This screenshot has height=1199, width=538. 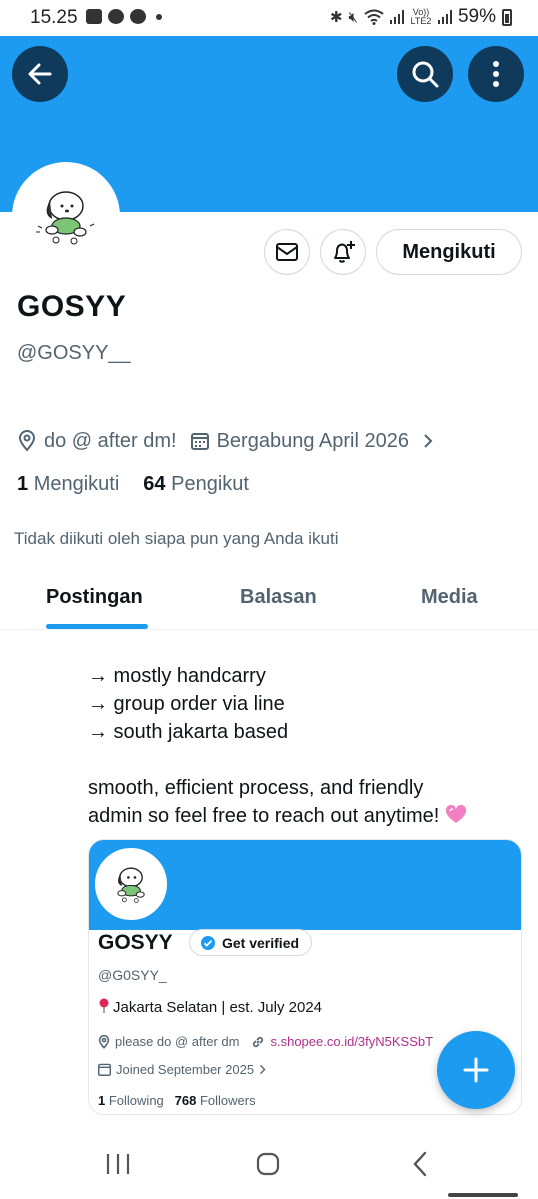 I want to click on tab-media: Media, so click(x=449, y=597).